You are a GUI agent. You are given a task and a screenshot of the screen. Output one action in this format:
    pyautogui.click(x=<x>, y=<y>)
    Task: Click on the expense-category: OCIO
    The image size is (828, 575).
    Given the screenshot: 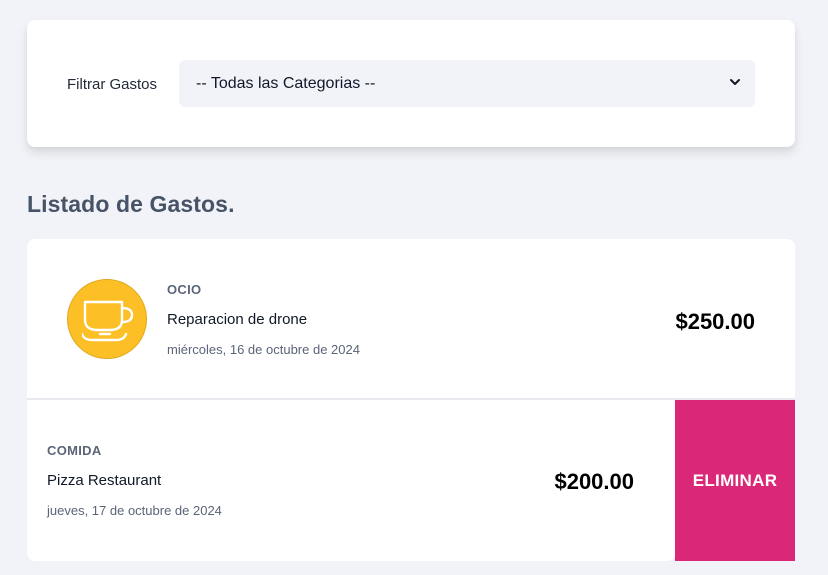 What is the action you would take?
    pyautogui.click(x=184, y=289)
    